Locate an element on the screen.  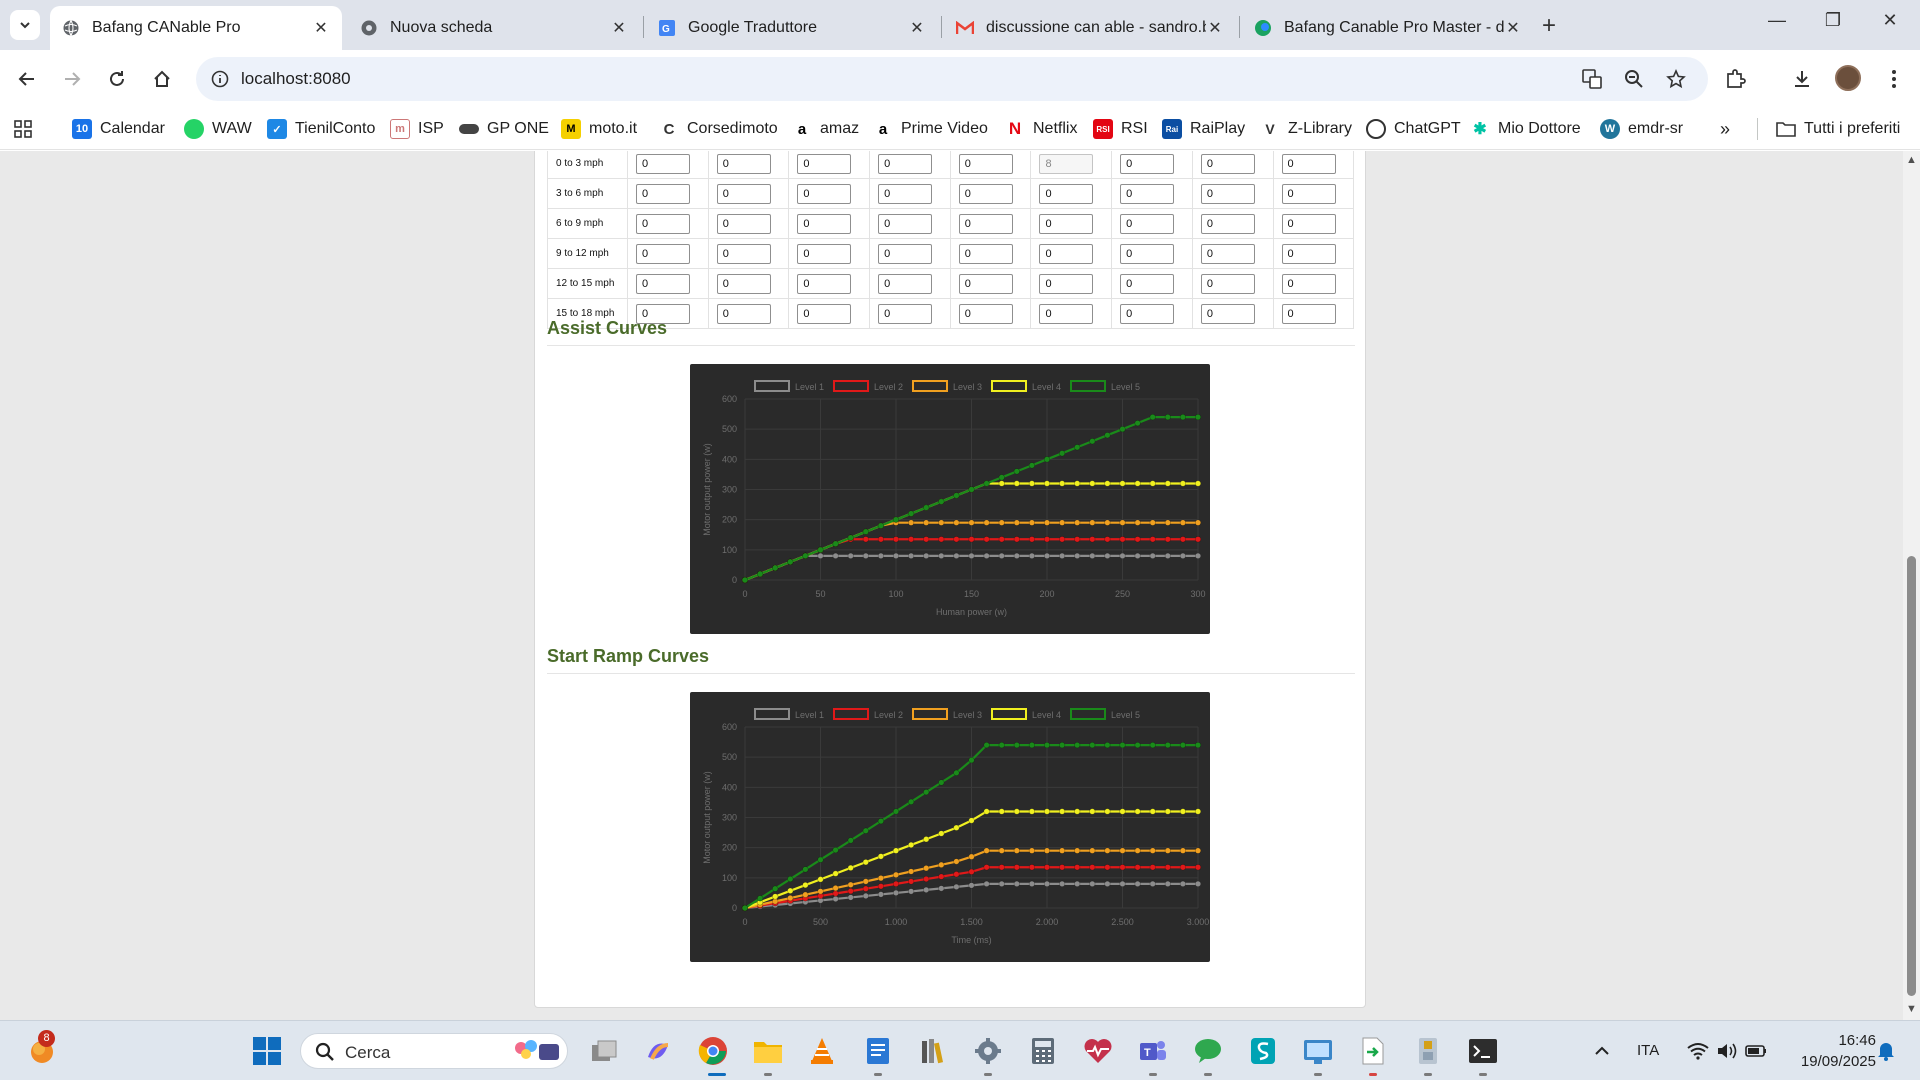
bookmark-mio-dottore: ✱ Mio Dottore is located at coordinates (1525, 129).